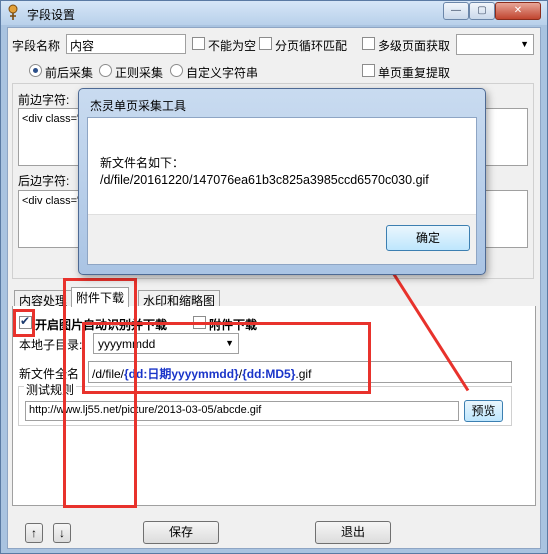  Describe the element at coordinates (34, 533) in the screenshot. I see `move-up-button: ↑` at that location.